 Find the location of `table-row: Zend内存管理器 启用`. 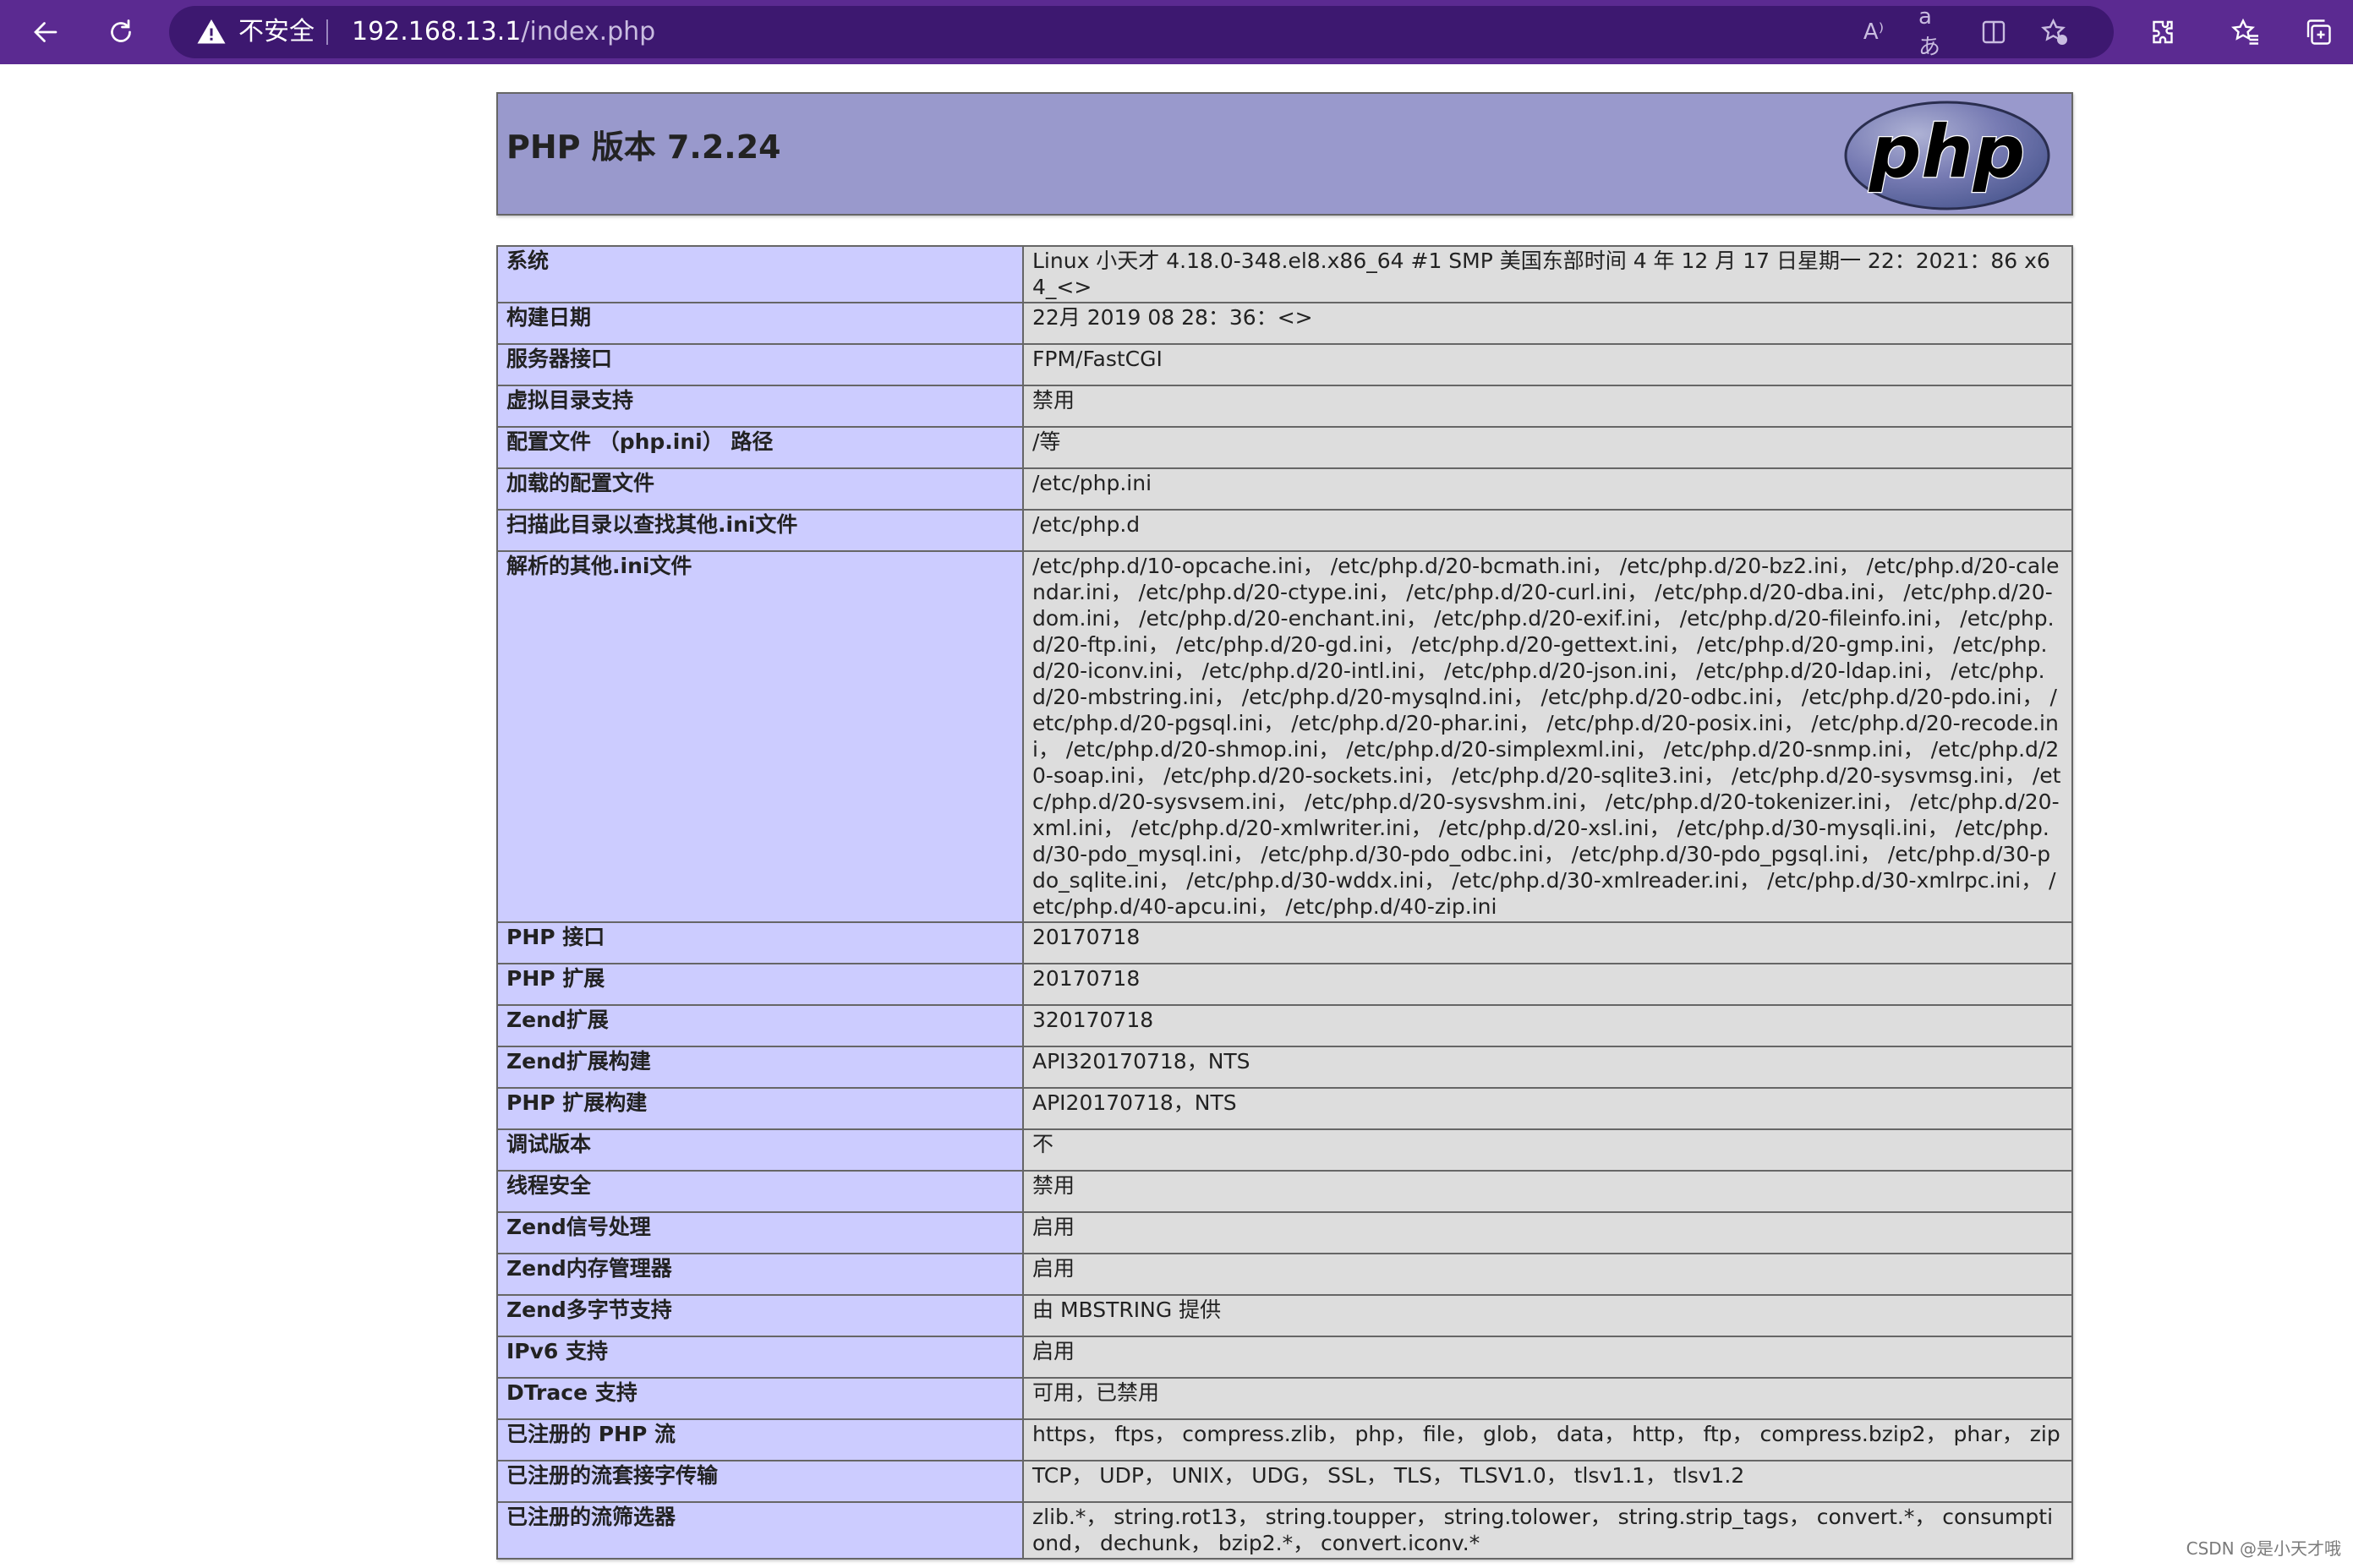

table-row: Zend内存管理器 启用 is located at coordinates (1284, 1274).